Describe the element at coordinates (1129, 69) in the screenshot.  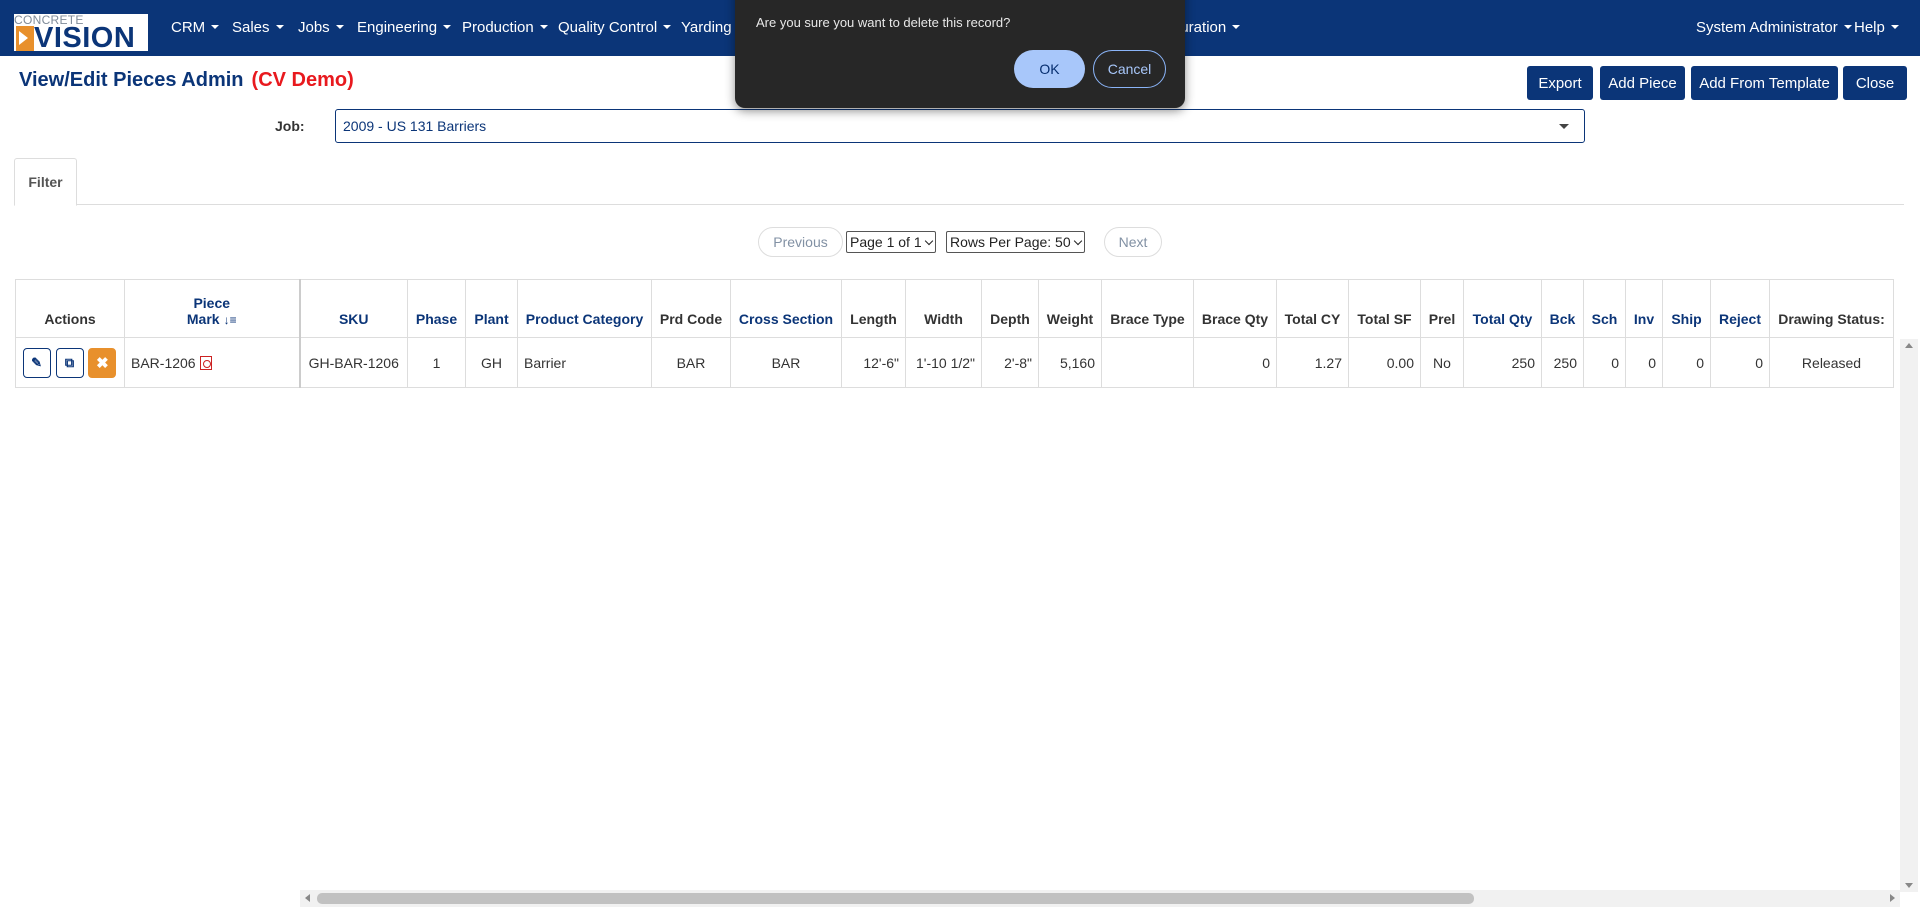
I see `cancel-button: Cancel` at that location.